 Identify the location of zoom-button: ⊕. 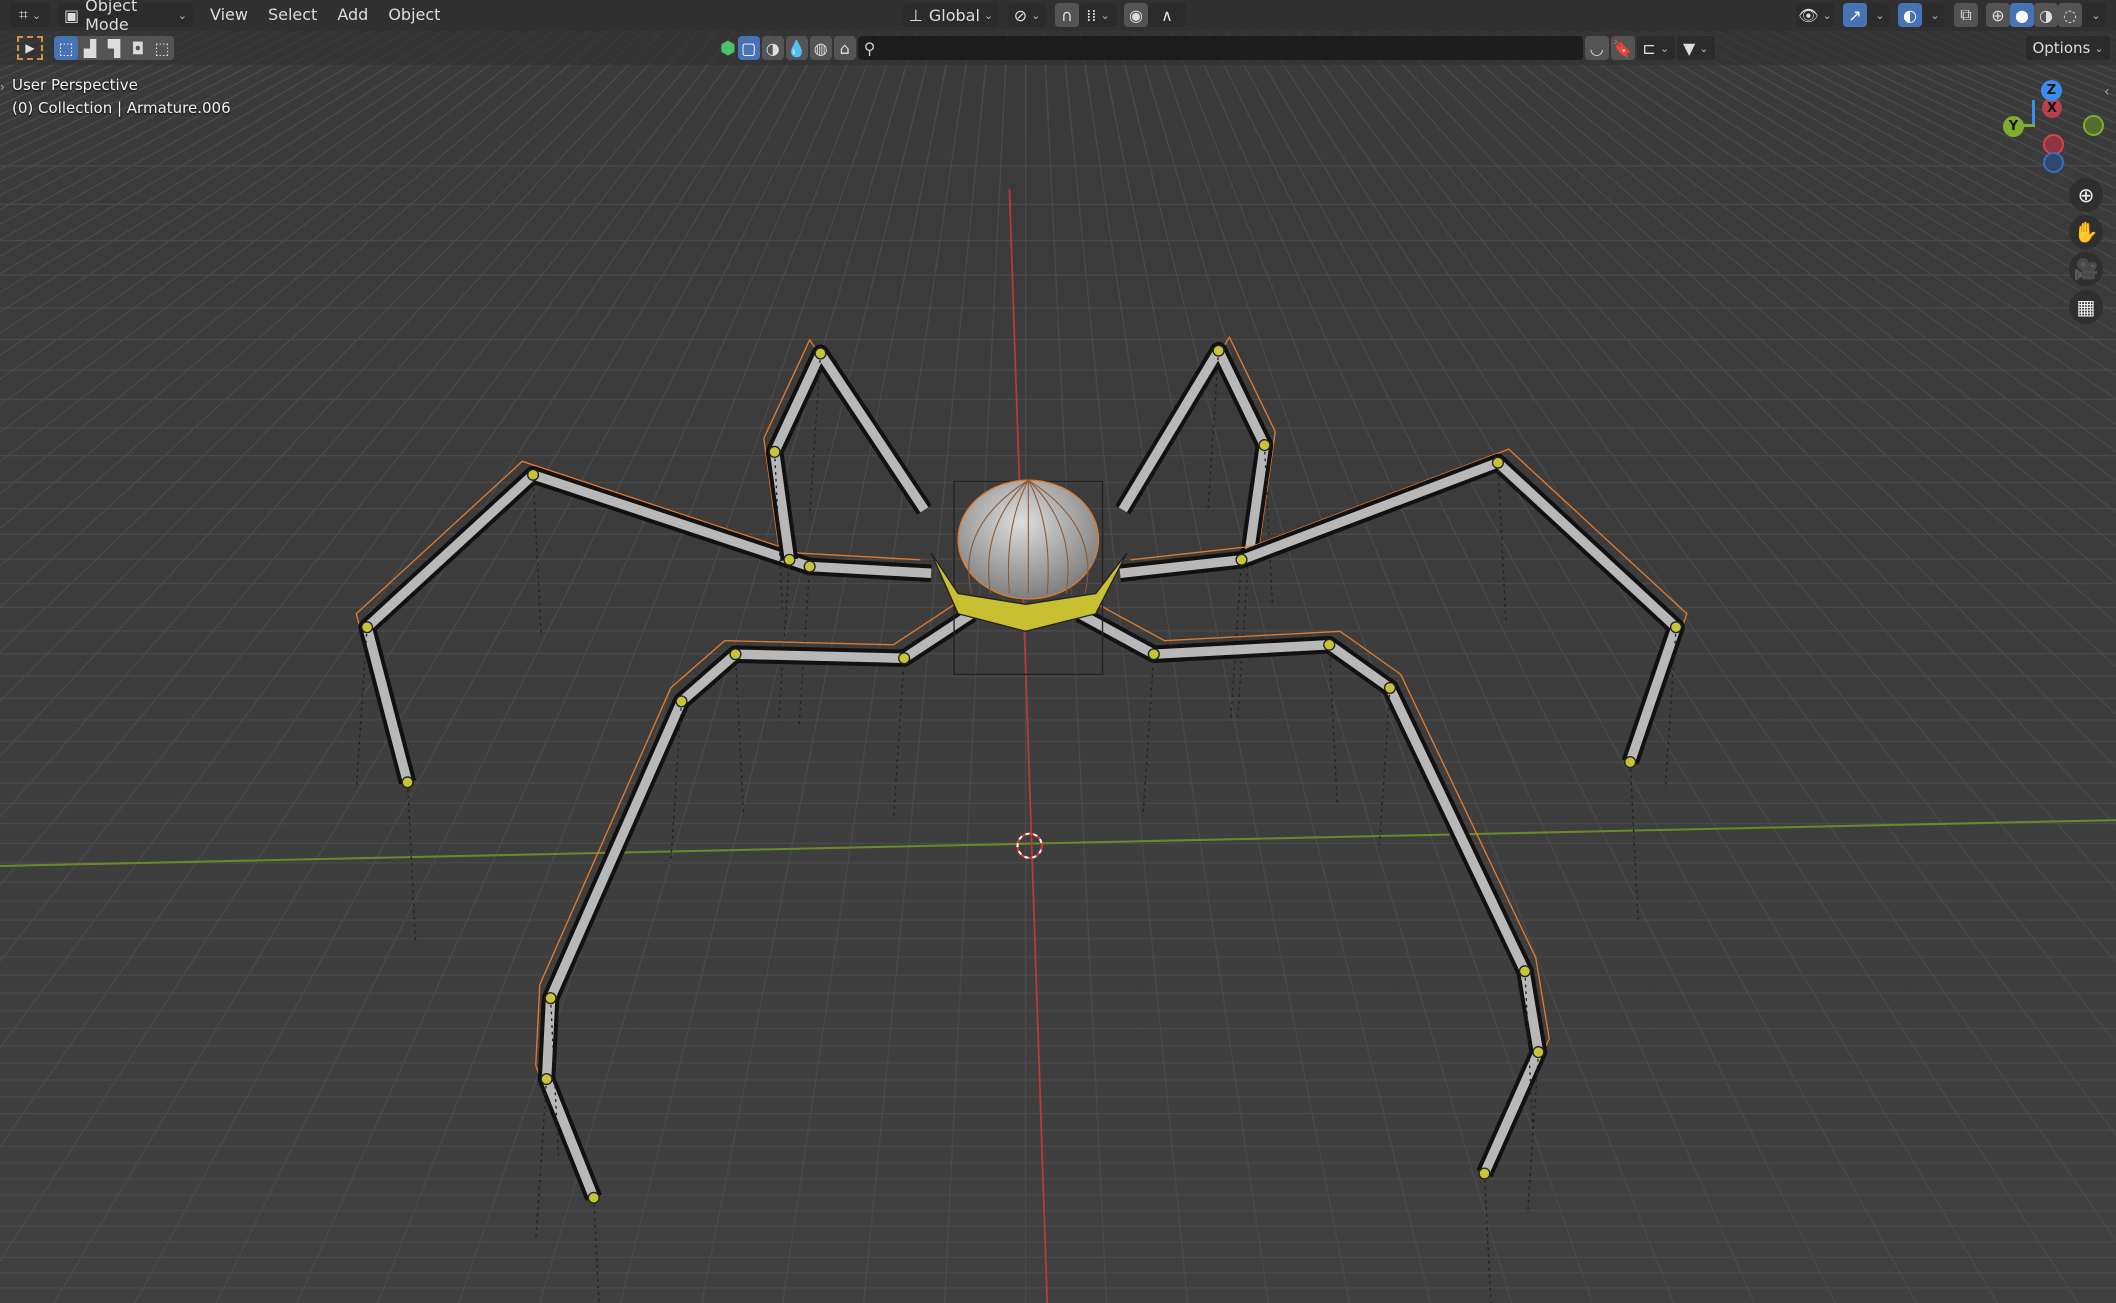
(2086, 195).